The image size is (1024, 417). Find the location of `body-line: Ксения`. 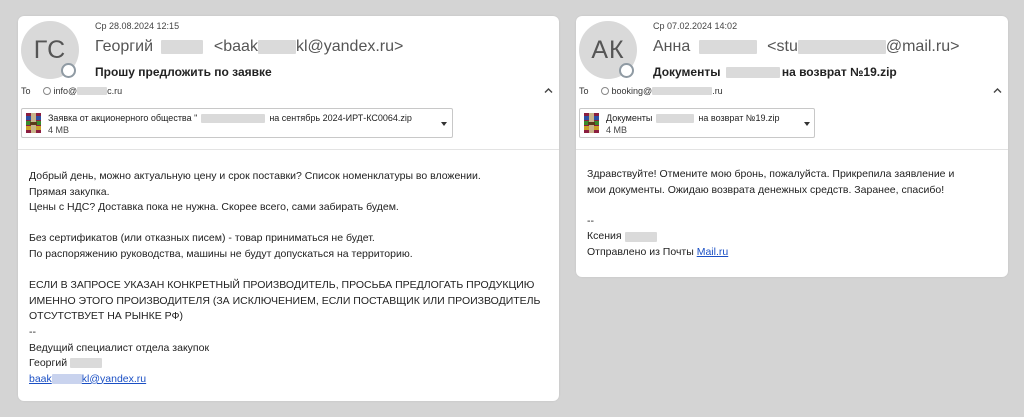

body-line: Ксения is located at coordinates (770, 237).